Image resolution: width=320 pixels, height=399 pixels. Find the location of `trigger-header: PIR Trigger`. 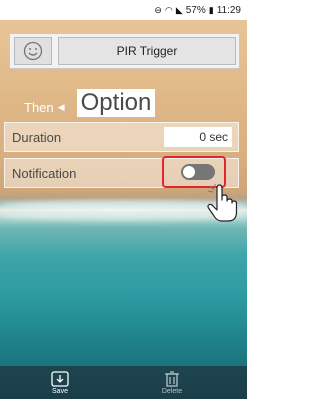

trigger-header: PIR Trigger is located at coordinates (124, 51).